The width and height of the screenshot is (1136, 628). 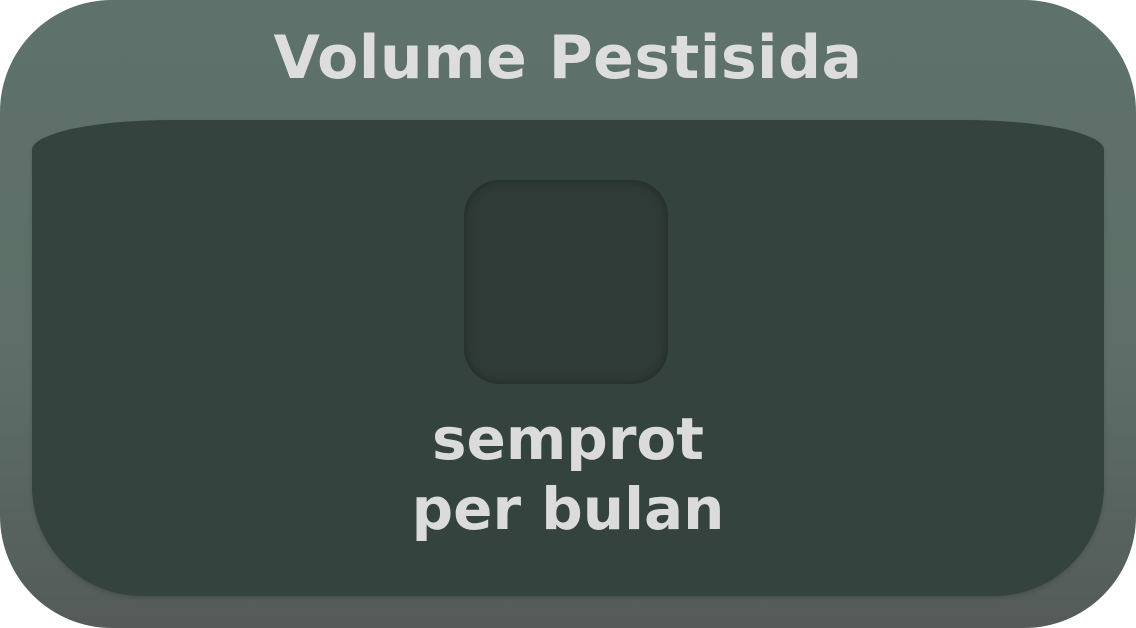 What do you see at coordinates (566, 282) in the screenshot?
I see `value-input-box` at bounding box center [566, 282].